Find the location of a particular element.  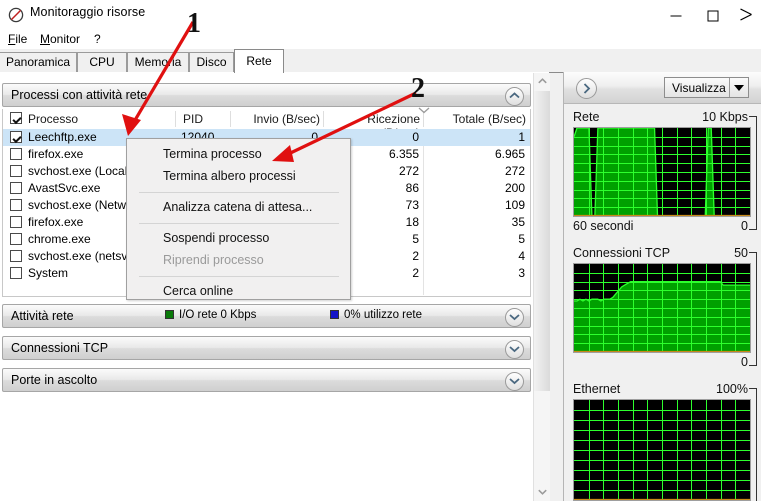

context-menu-item: Termina processo is located at coordinates (239, 155).